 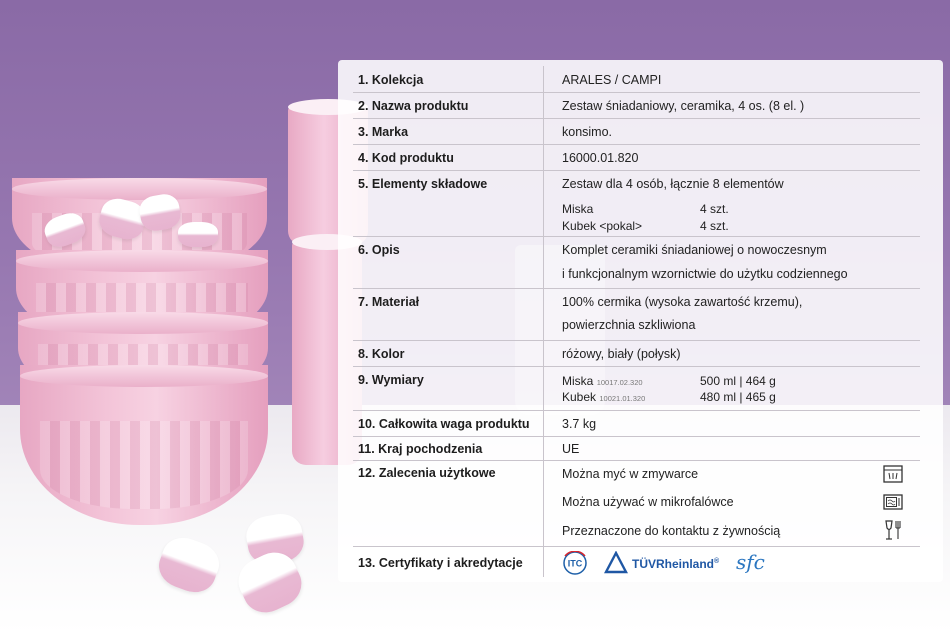 What do you see at coordinates (717, 561) in the screenshot?
I see `tuv-logo-mark: ®` at bounding box center [717, 561].